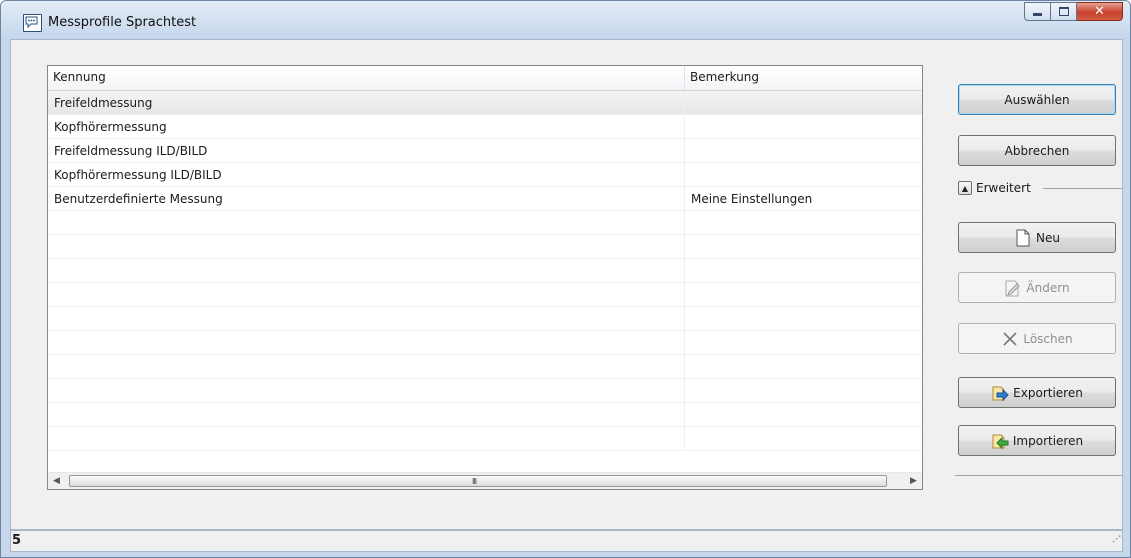  I want to click on advanced-expander: ▲ Erweitert, so click(994, 188).